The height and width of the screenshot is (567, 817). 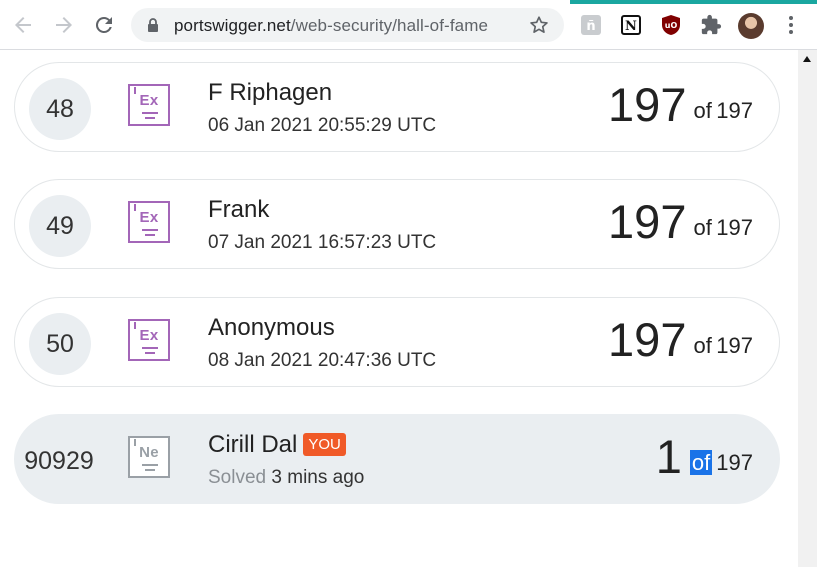 What do you see at coordinates (701, 462) in the screenshot?
I see `score-of-label-selected: of` at bounding box center [701, 462].